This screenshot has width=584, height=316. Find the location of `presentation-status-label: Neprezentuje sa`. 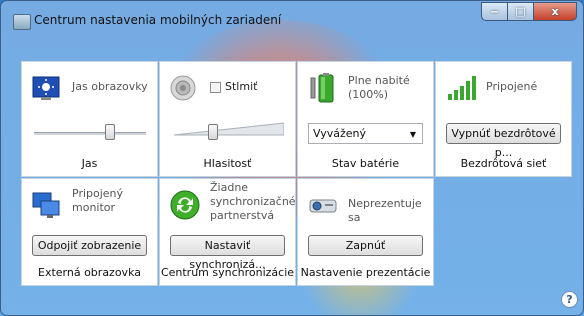

presentation-status-label: Neprezentuje sa is located at coordinates (385, 210).